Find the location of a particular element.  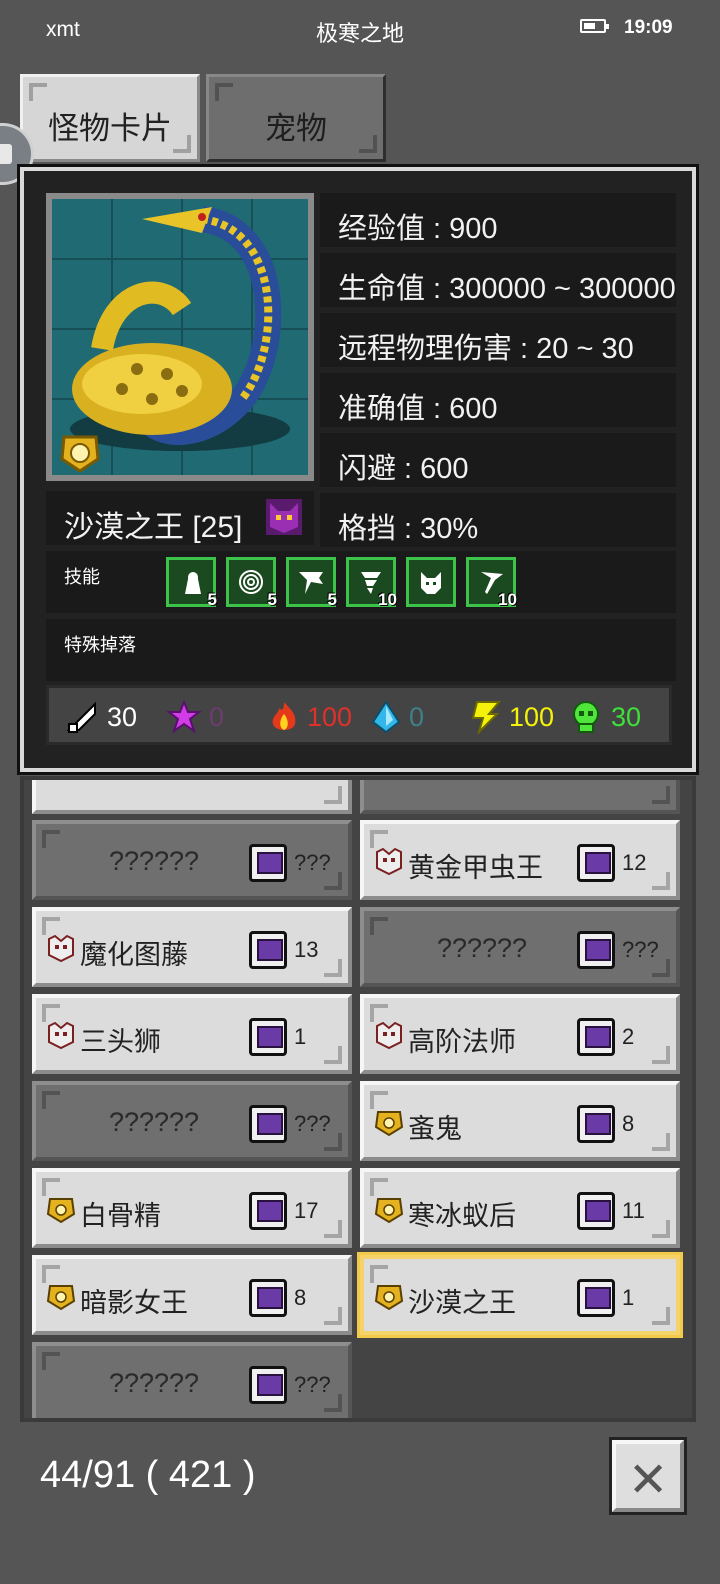

skill-slot-4: 10 is located at coordinates (371, 583).